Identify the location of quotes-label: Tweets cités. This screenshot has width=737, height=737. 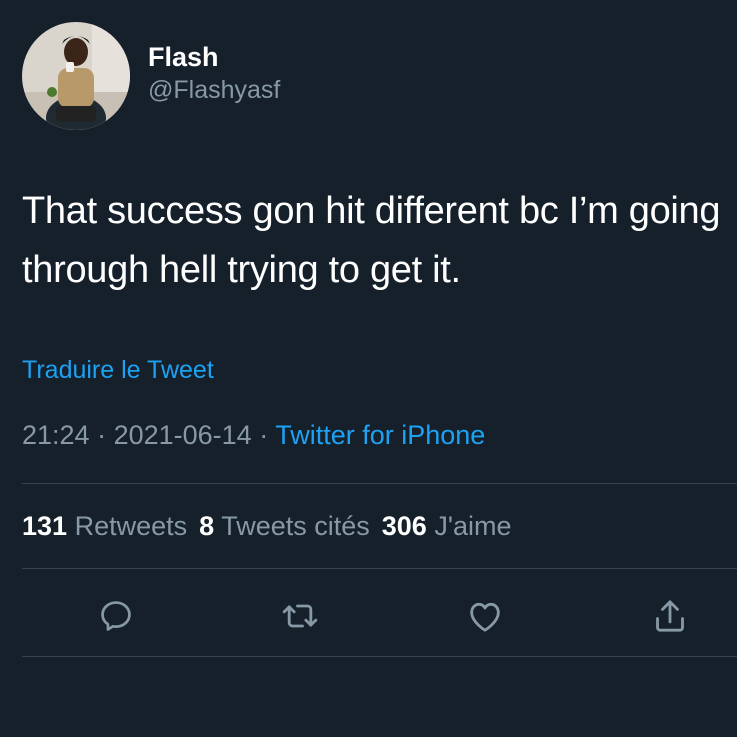
(295, 526).